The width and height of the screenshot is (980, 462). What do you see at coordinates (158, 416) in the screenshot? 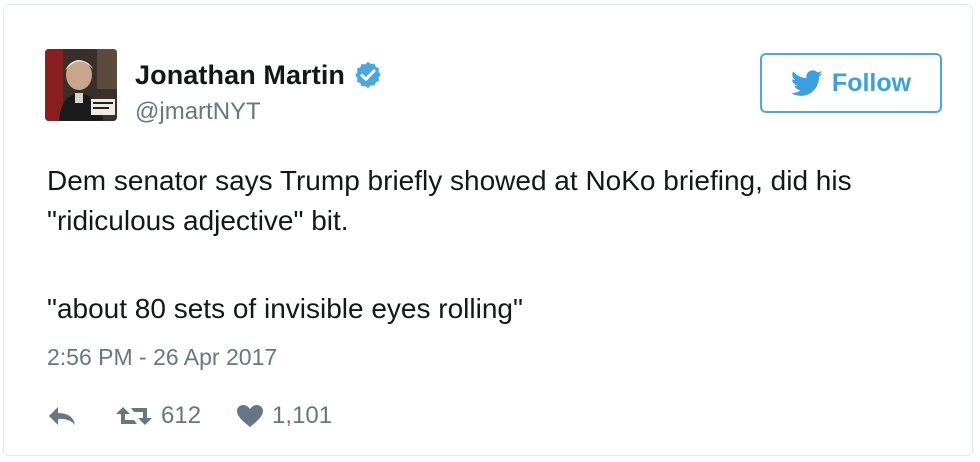
I see `retweet-button: 612` at bounding box center [158, 416].